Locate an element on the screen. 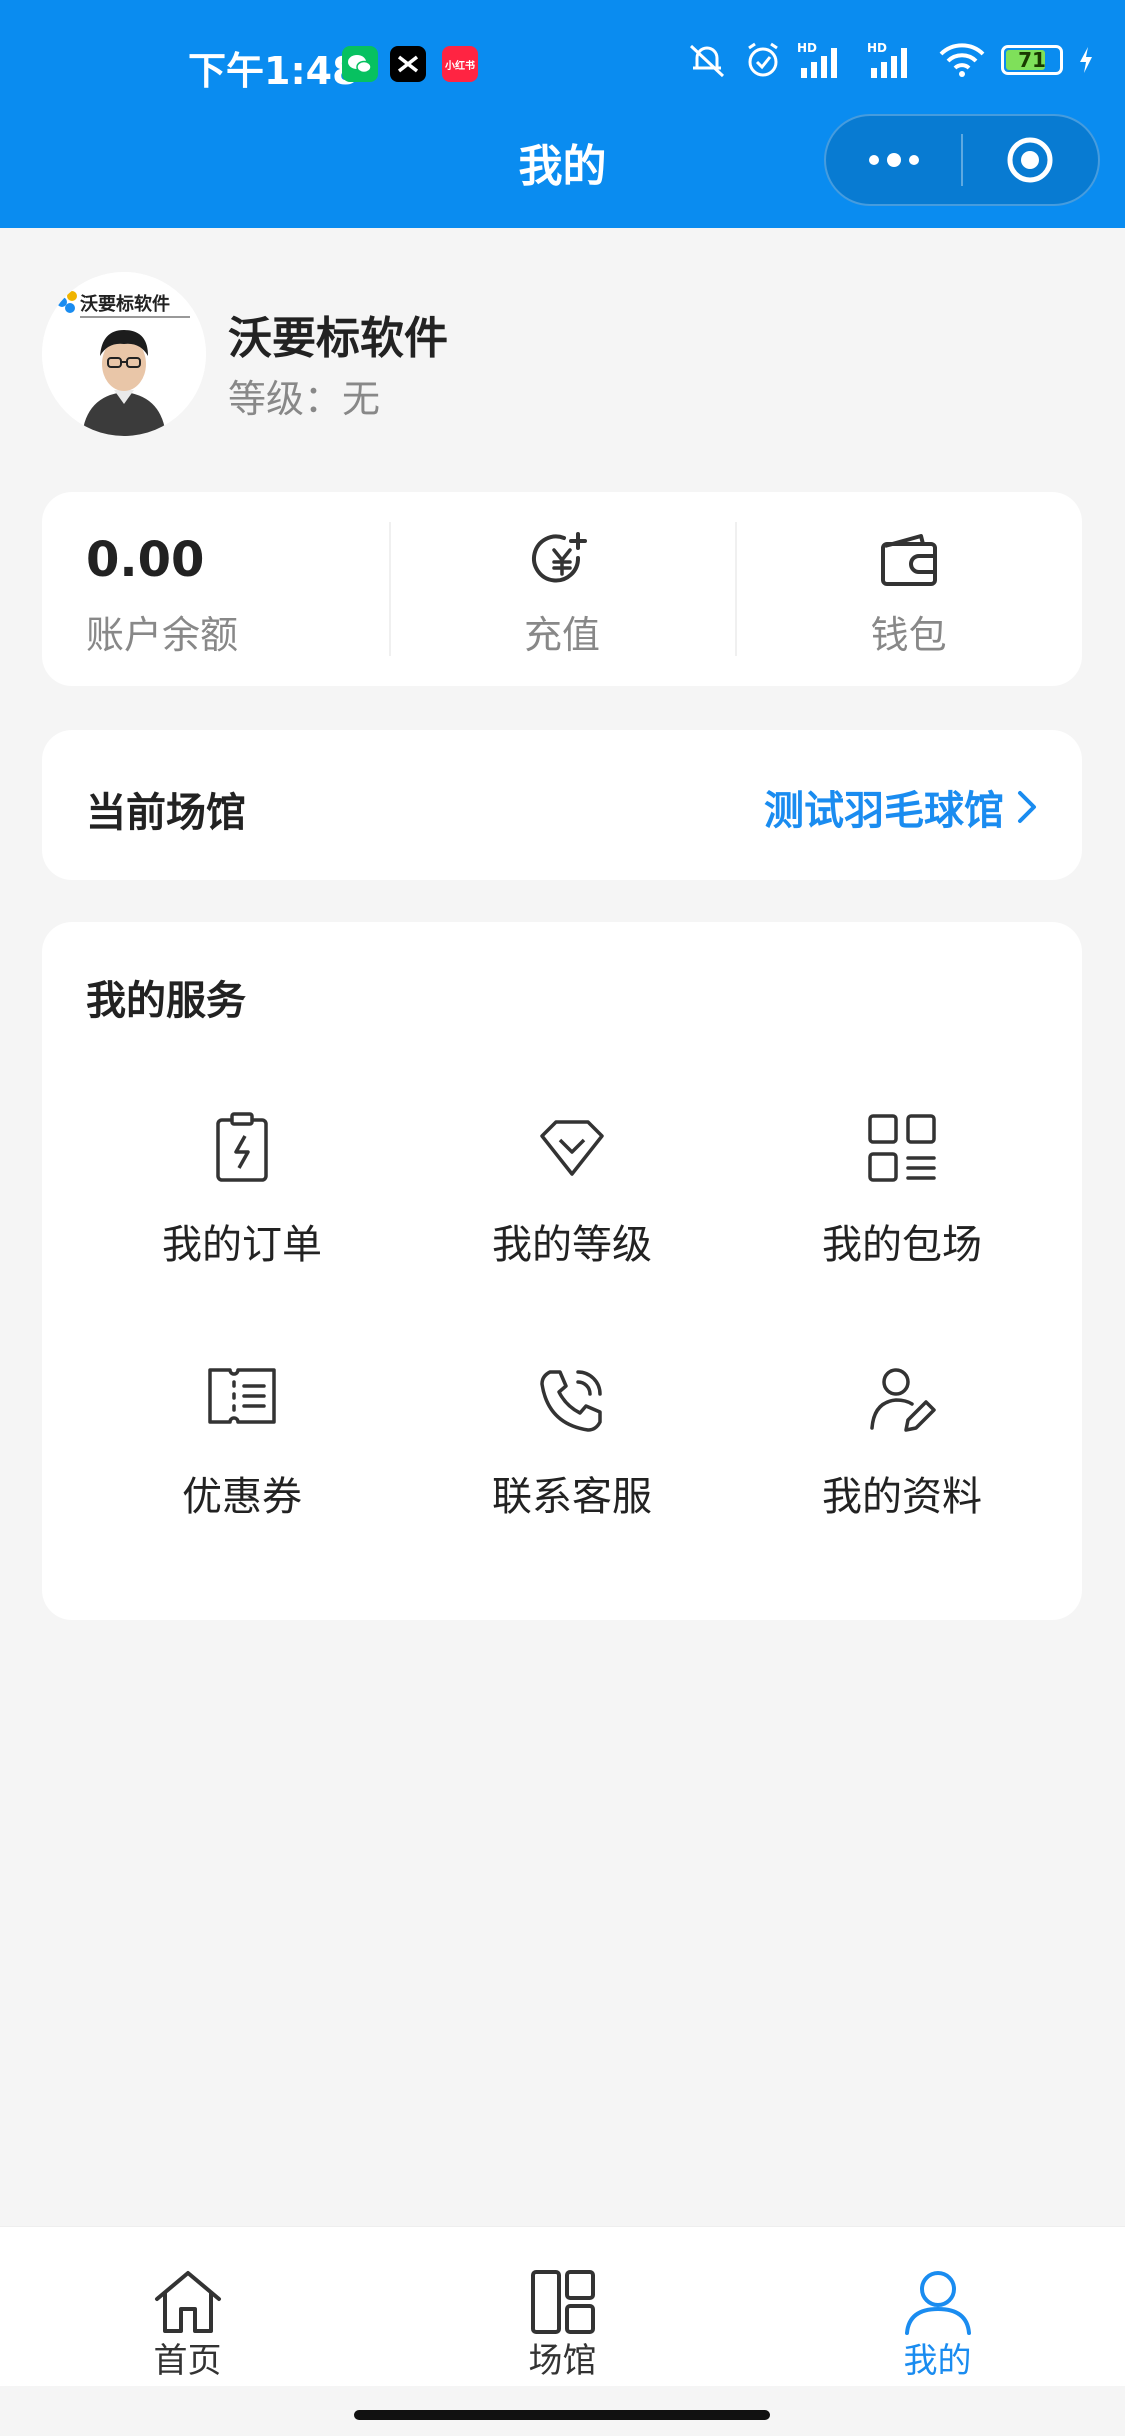 The height and width of the screenshot is (2436, 1125). current-venue-link: 测试羽毛球馆 is located at coordinates (901, 807).